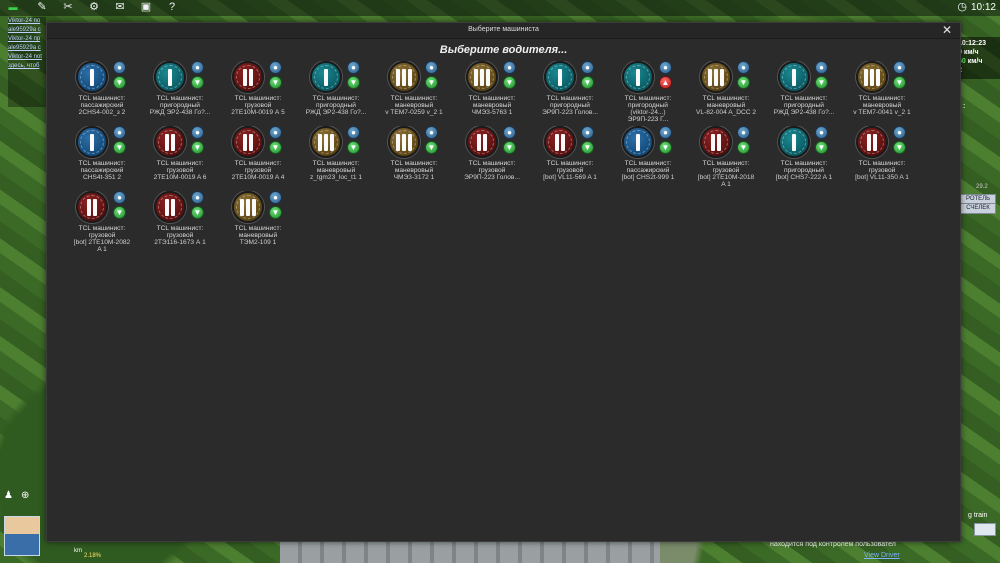 This screenshot has width=1000, height=563. I want to click on chat-icon: ✉, so click(120, 7).